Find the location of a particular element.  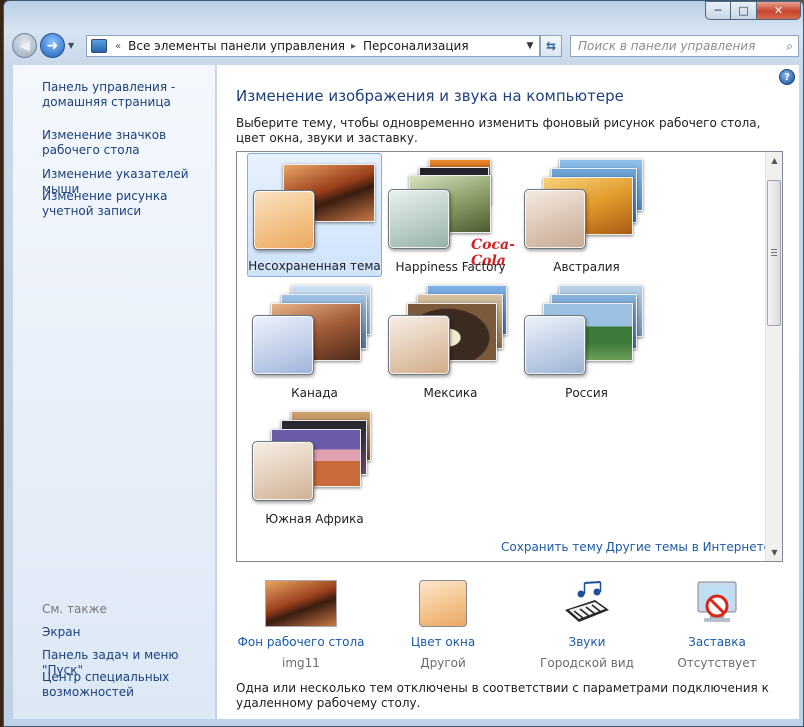

search-icon: ⌕ is located at coordinates (789, 46).